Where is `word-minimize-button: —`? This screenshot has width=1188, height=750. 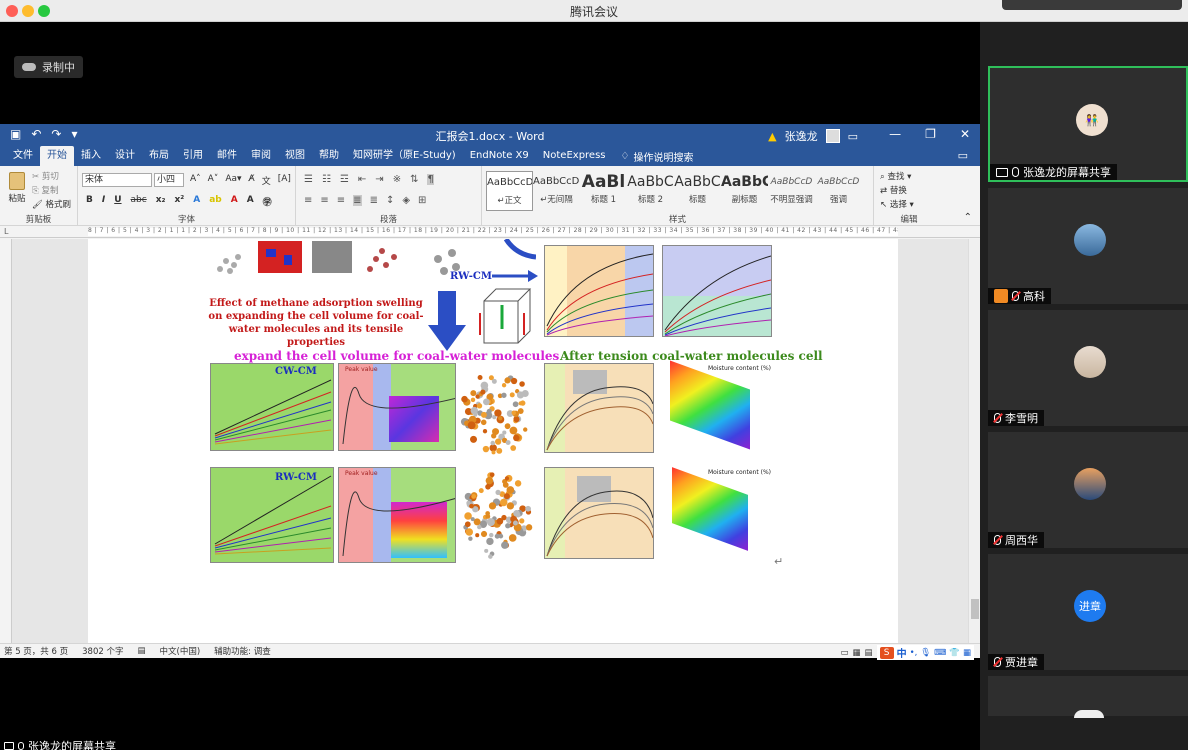
word-minimize-button: — is located at coordinates (895, 134).